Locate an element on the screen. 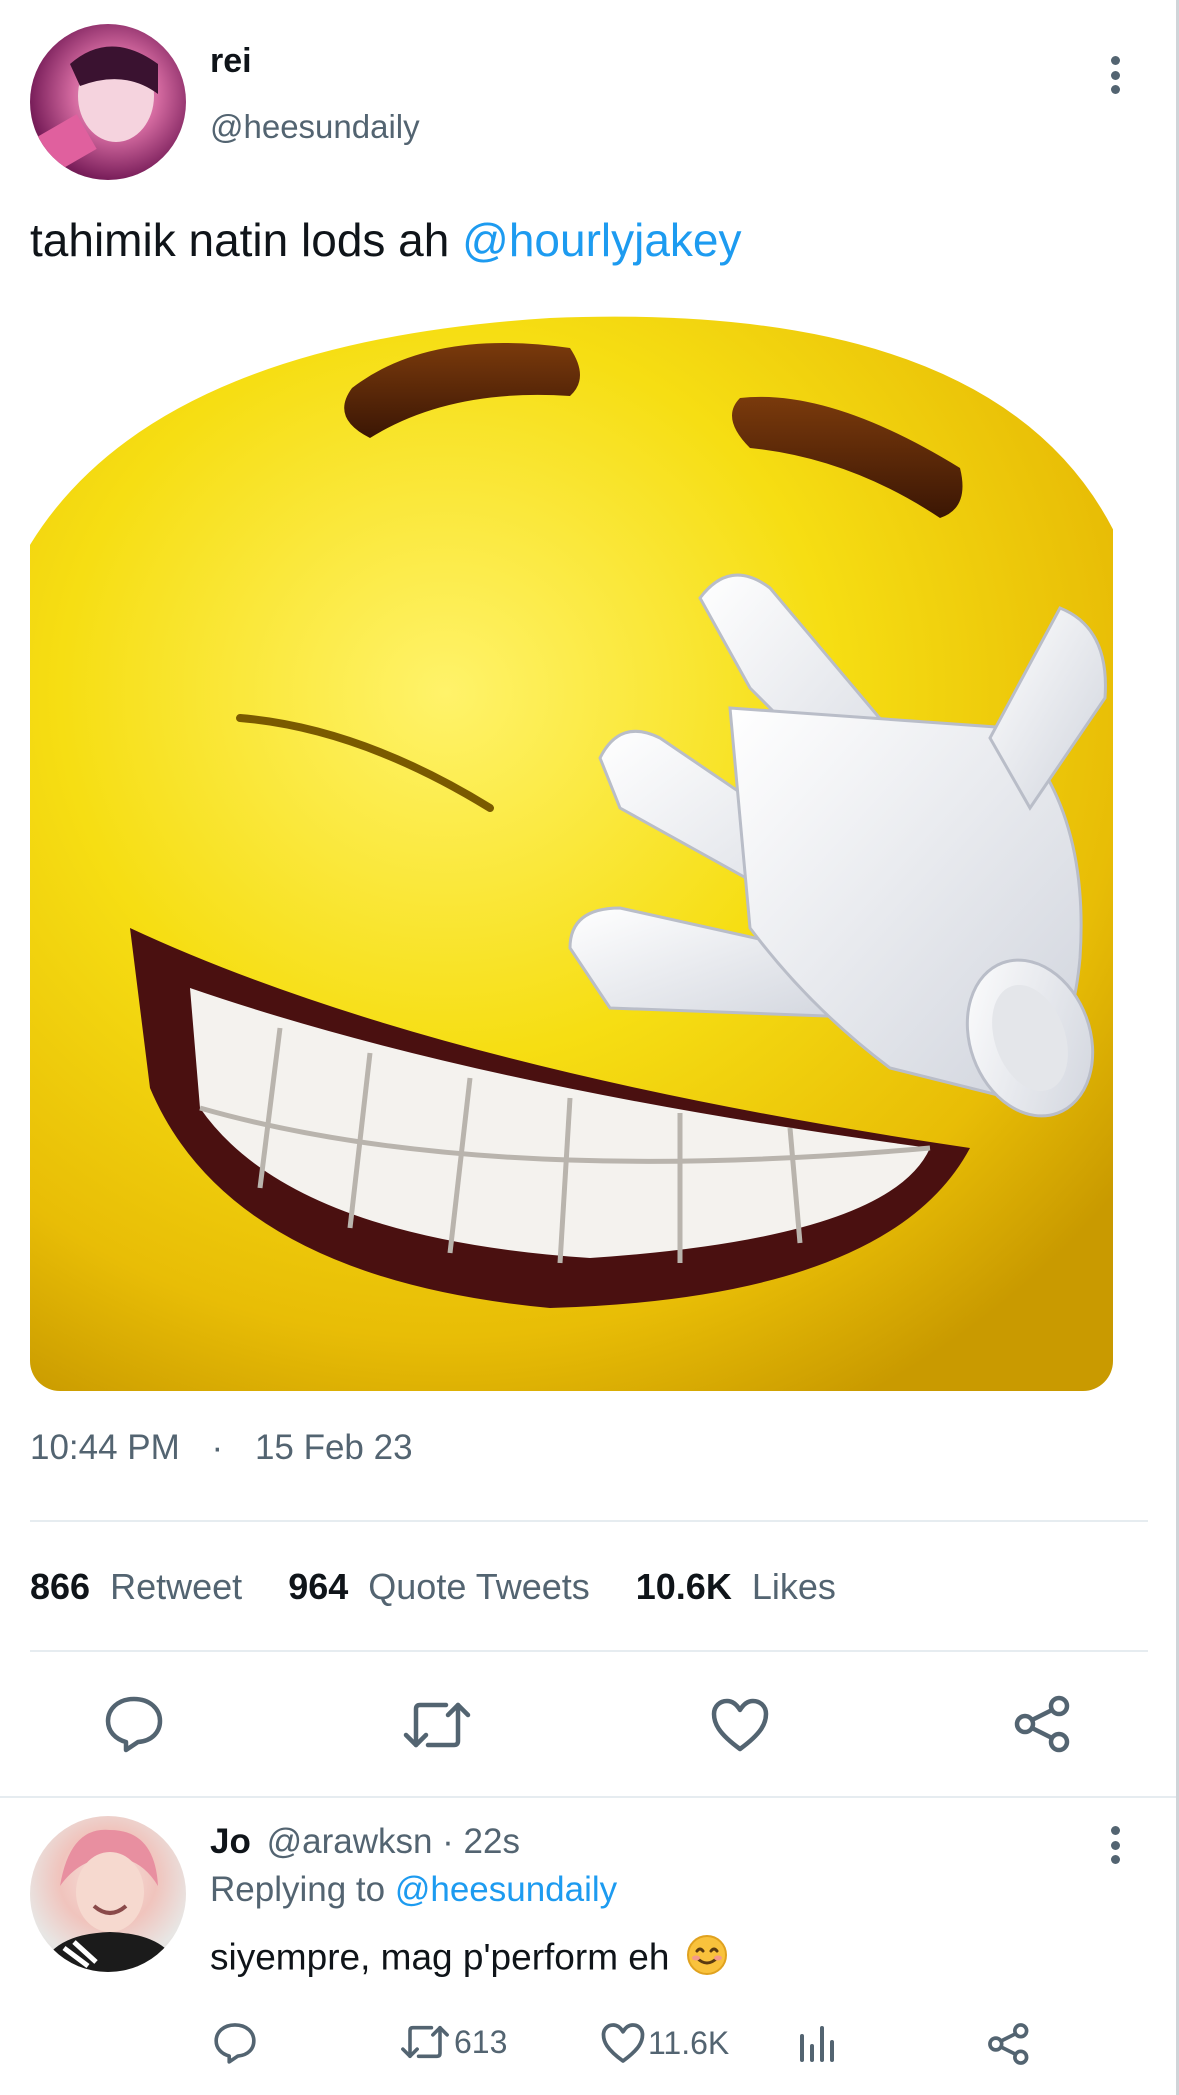  reply-header: Jo @arawksn · 22s is located at coordinates (365, 1842).